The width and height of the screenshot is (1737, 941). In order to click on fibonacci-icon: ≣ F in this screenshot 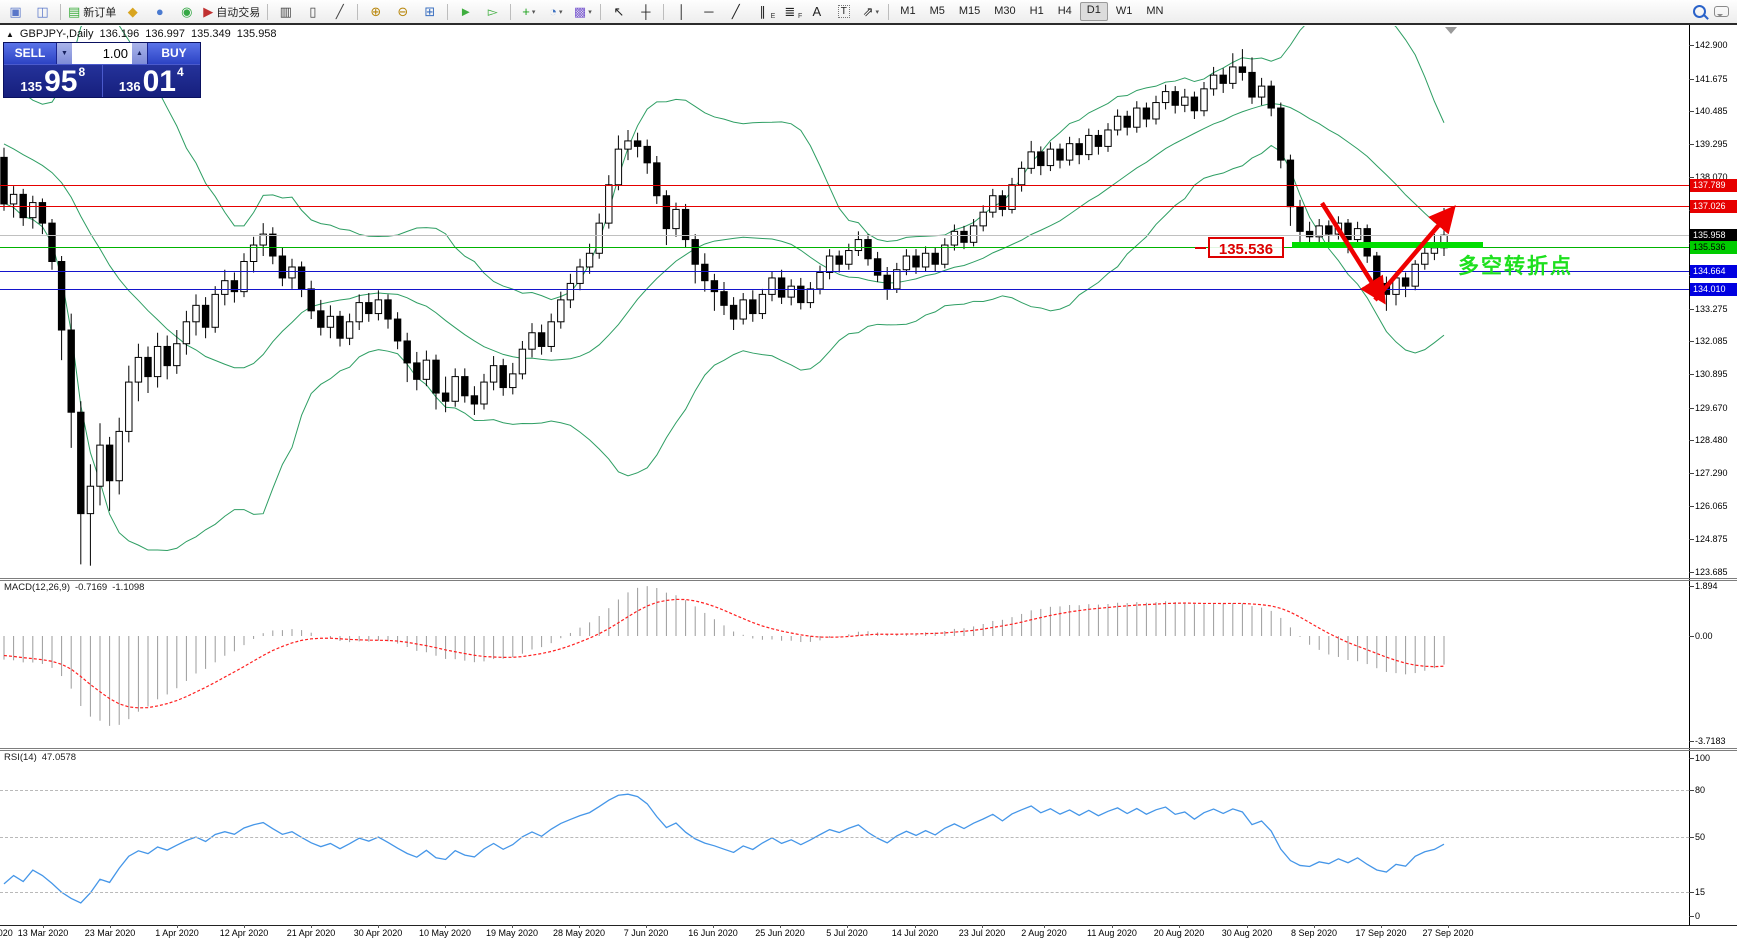, I will do `click(789, 11)`.